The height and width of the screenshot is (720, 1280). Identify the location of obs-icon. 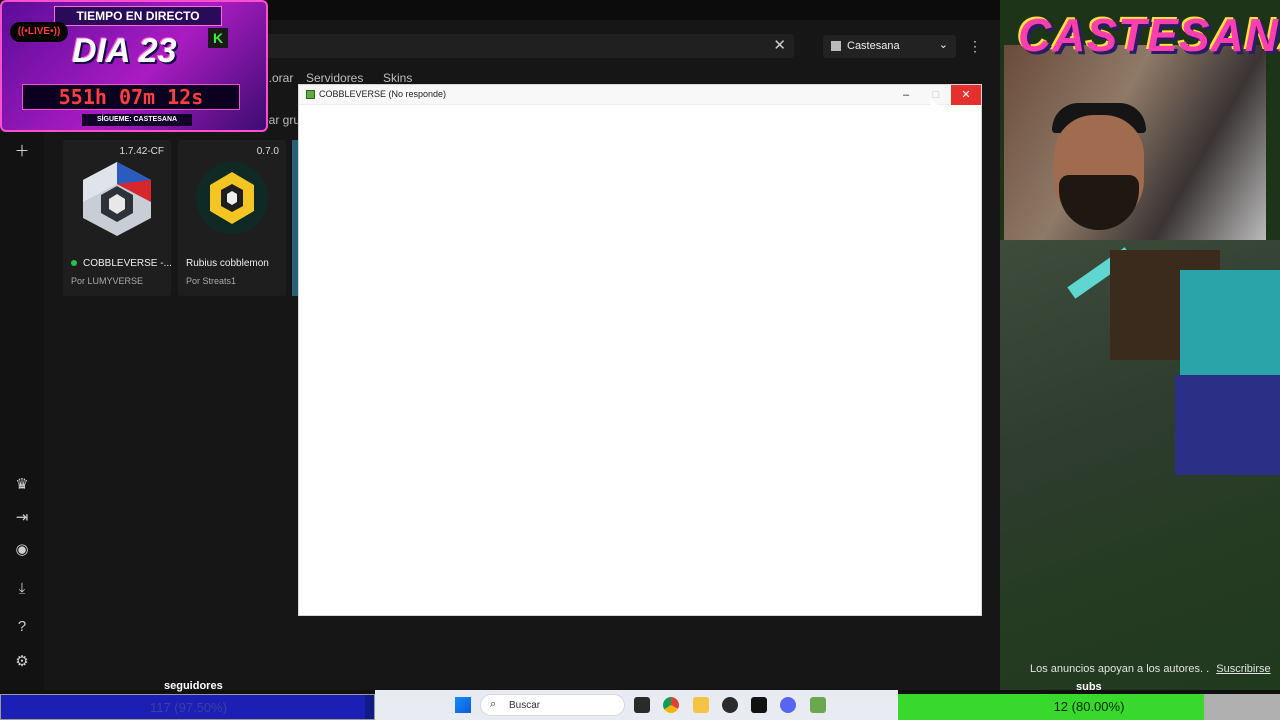
(730, 705).